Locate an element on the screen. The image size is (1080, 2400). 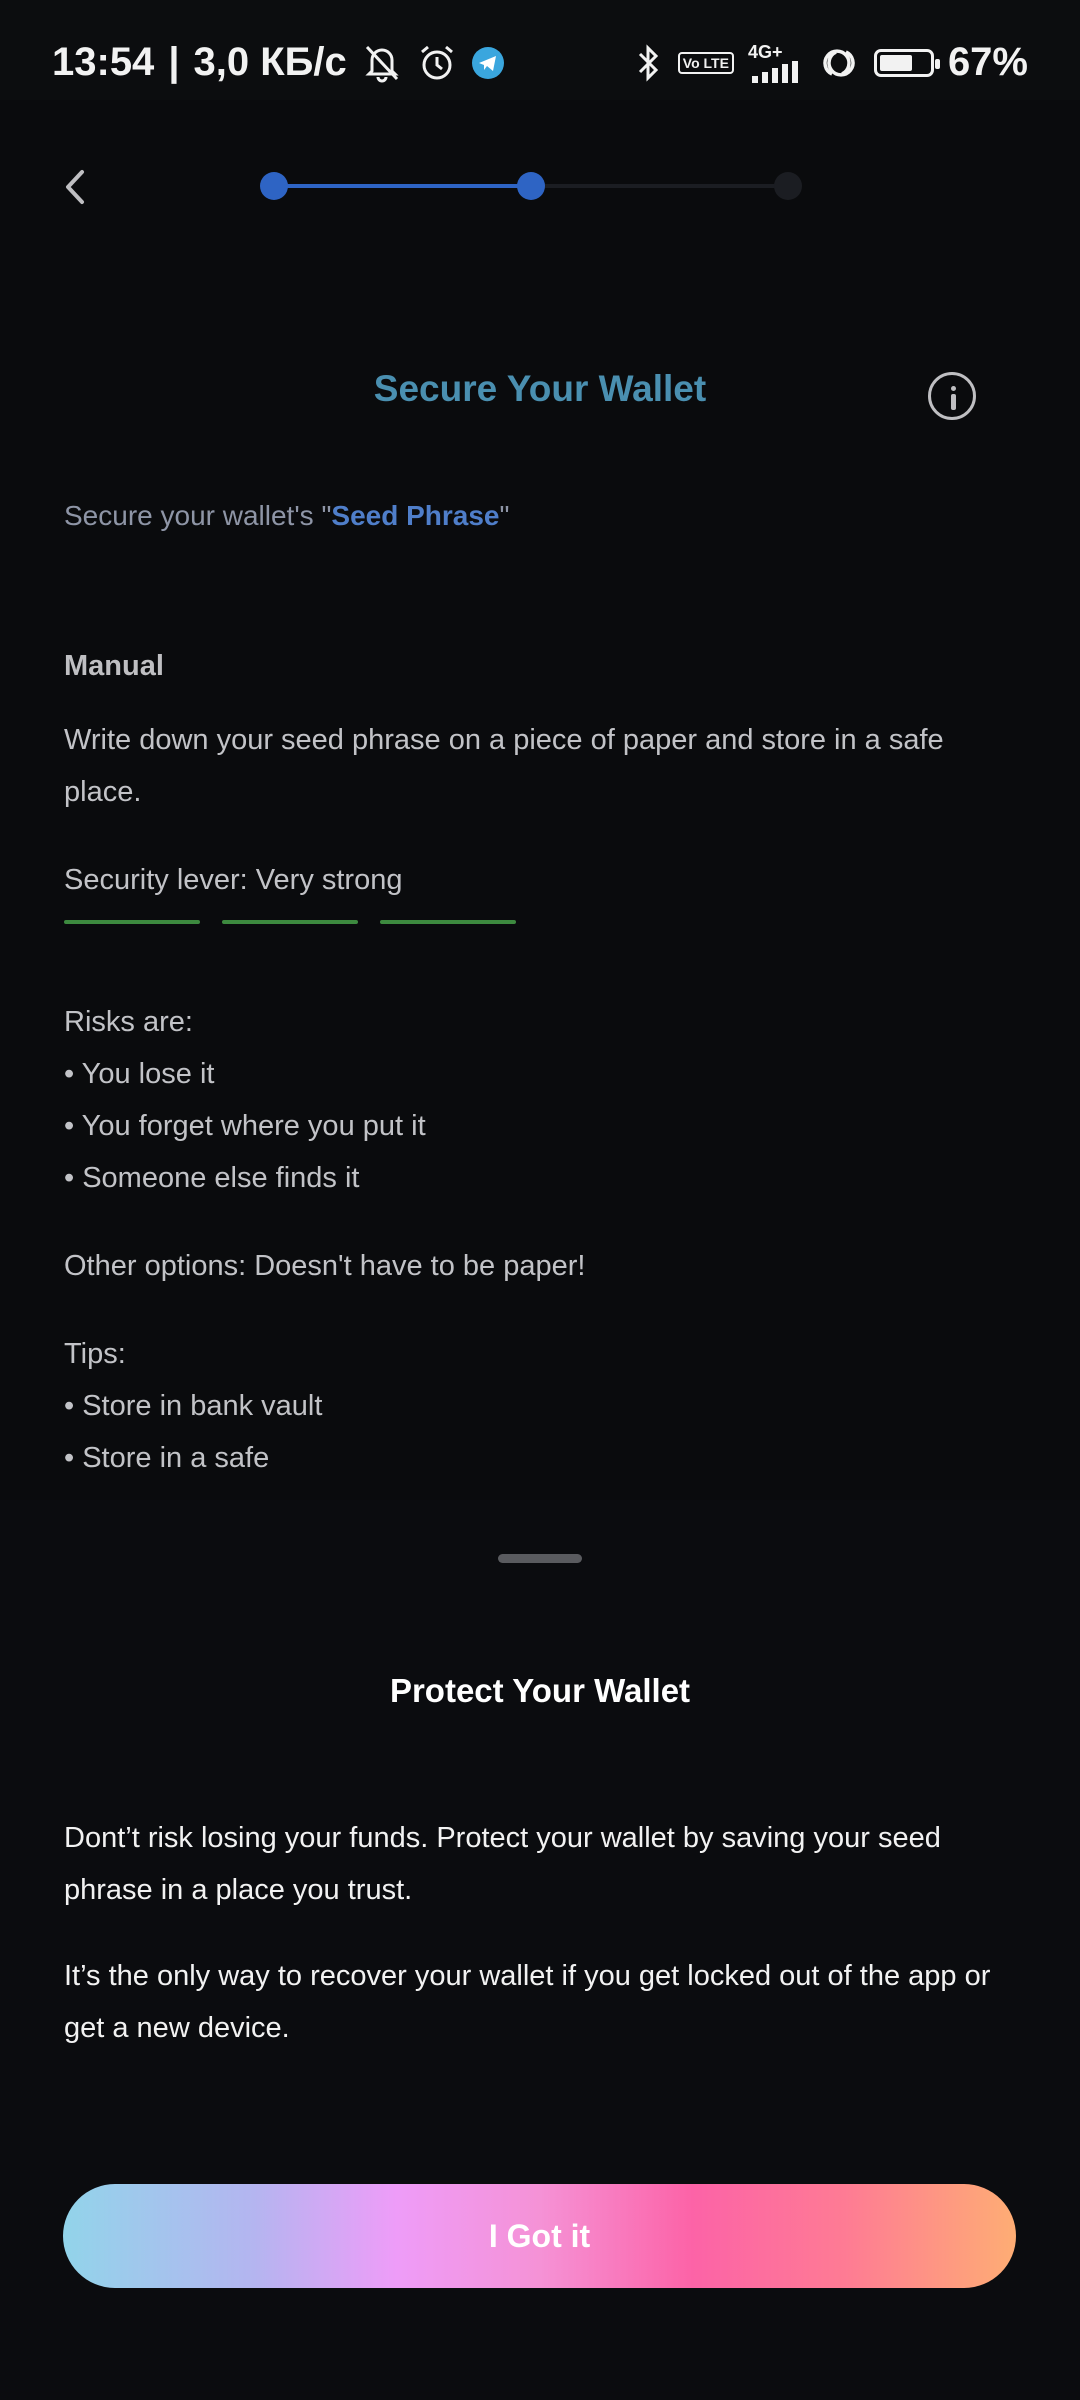
sheet-drag-handle is located at coordinates (540, 1558).